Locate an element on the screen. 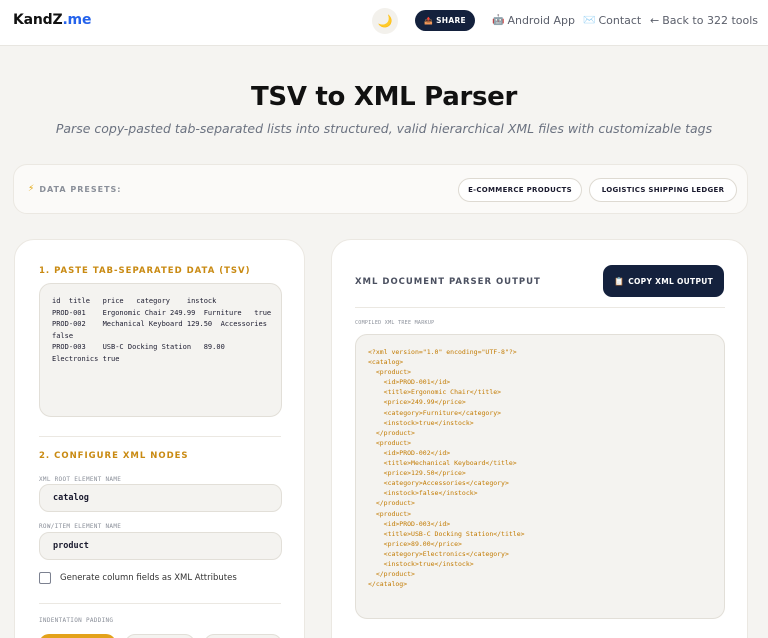 This screenshot has width=768, height=638. presets-label-text: DATA PRESETS: is located at coordinates (80, 189).